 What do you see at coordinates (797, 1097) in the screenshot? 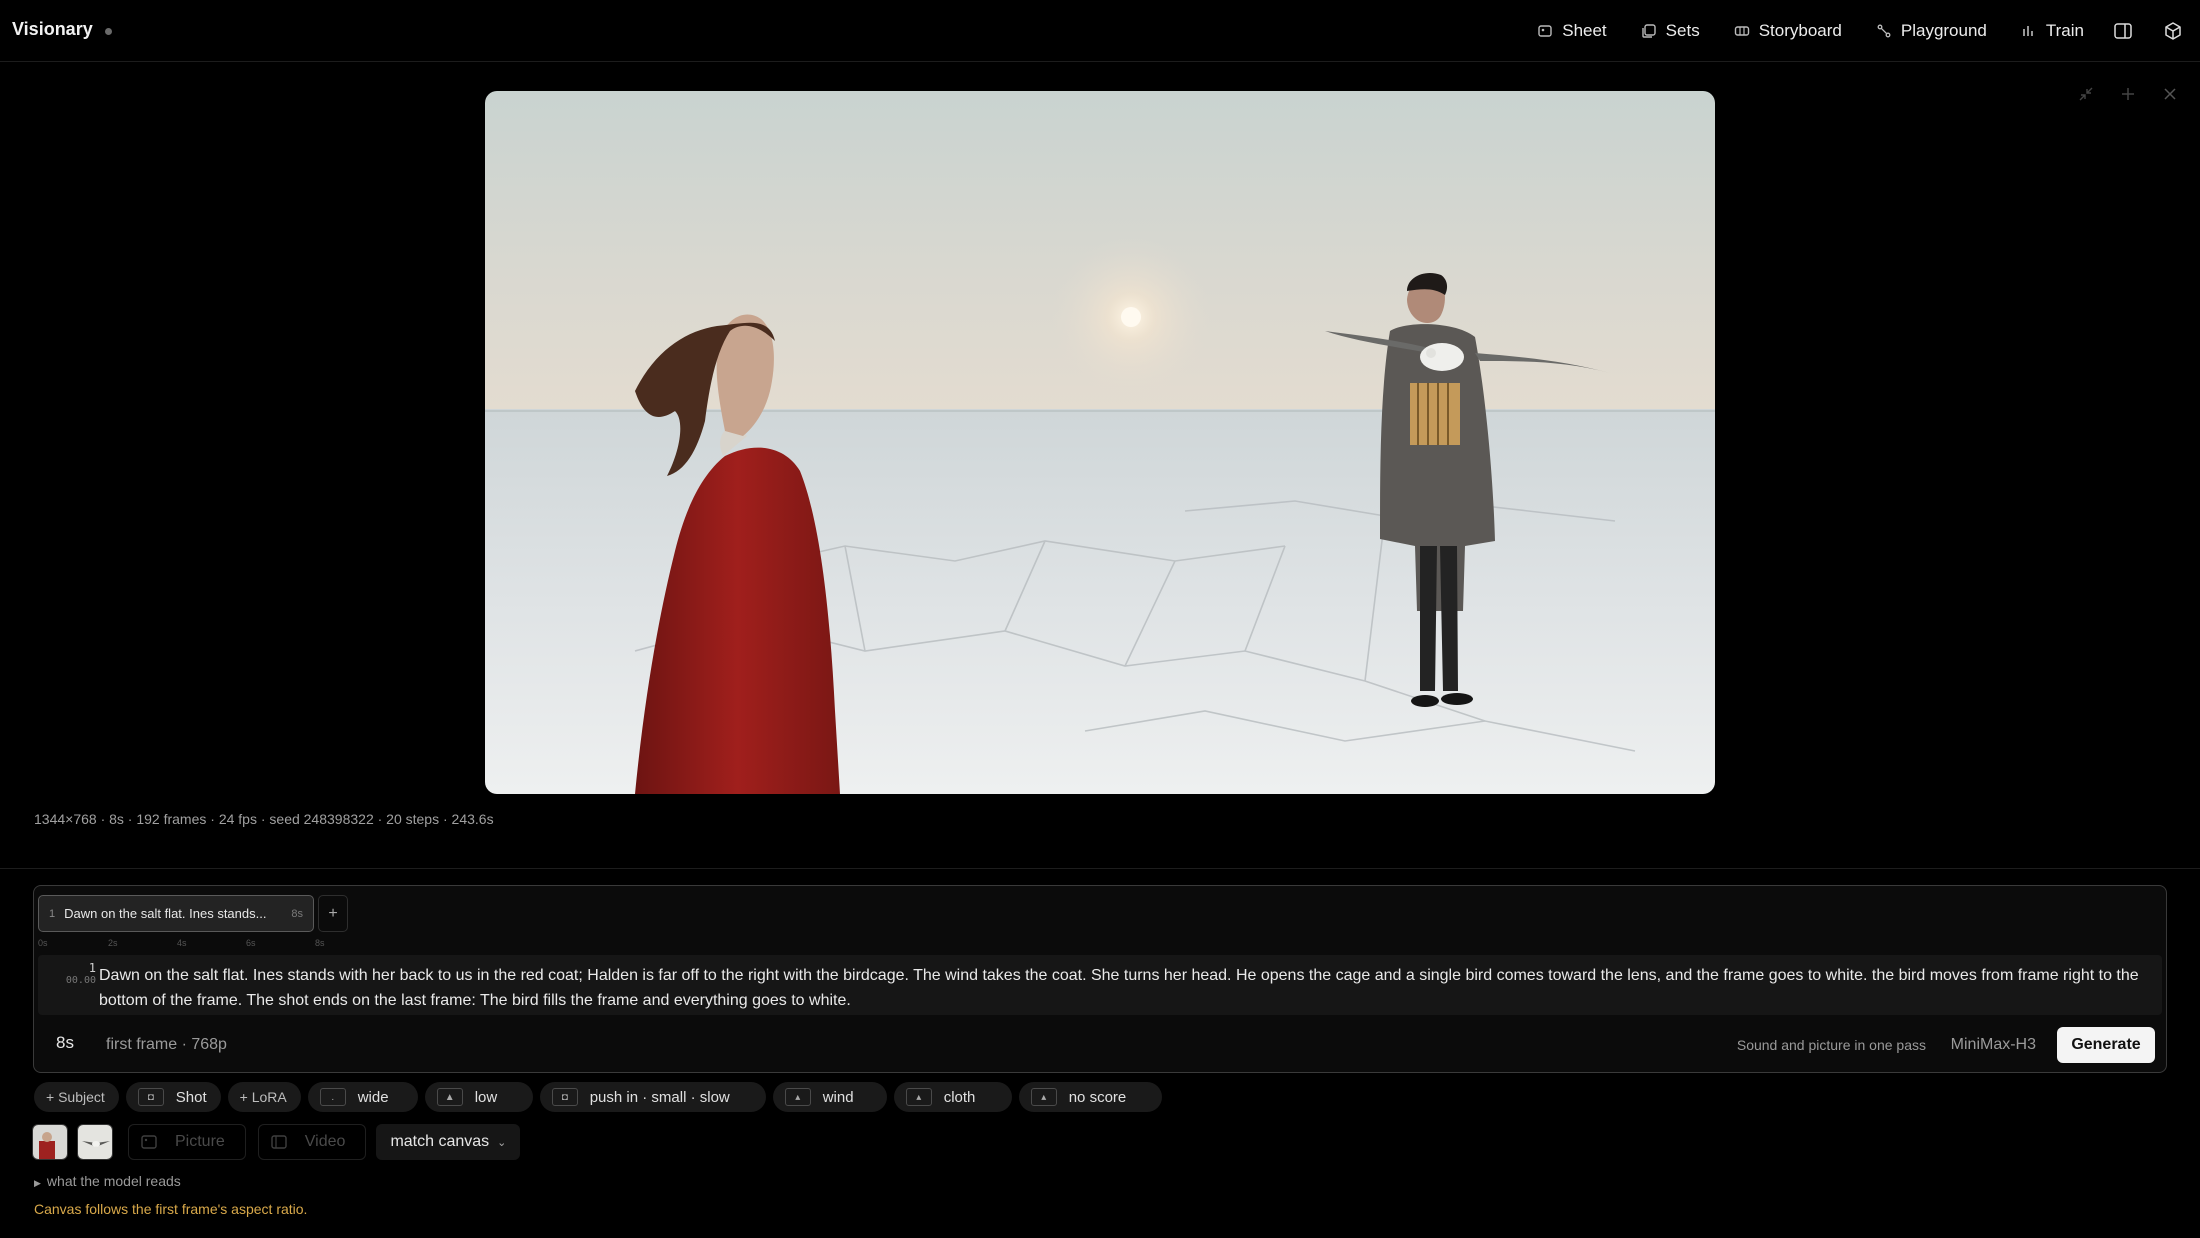
I see `ambience-icon: ▴` at bounding box center [797, 1097].